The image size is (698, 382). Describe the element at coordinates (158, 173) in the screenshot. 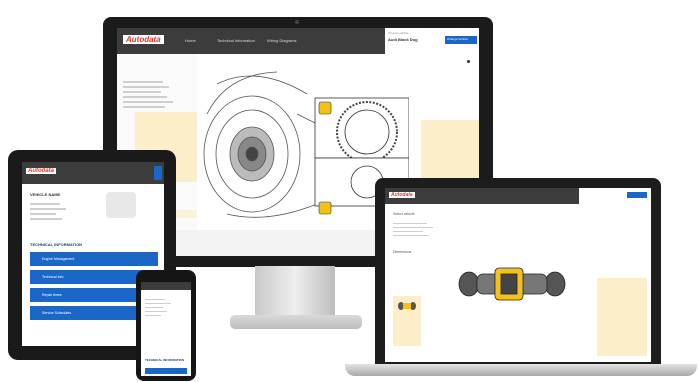

I see `tablet-menu-button` at that location.